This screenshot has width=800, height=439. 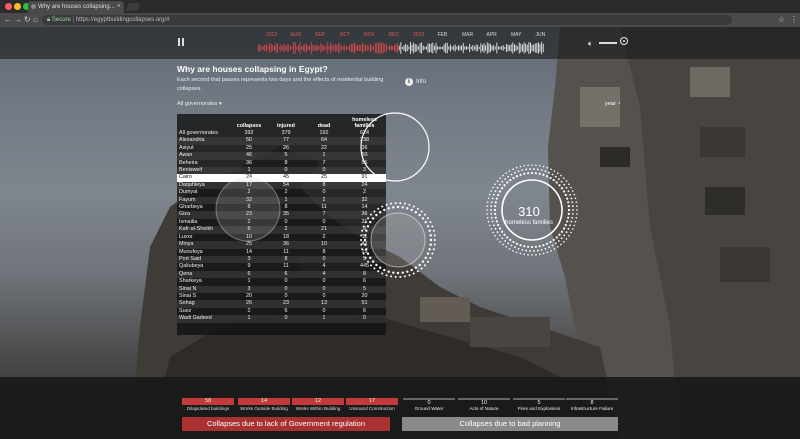 What do you see at coordinates (510, 424) in the screenshot?
I see `planning-button: Collapses due to bad planning` at bounding box center [510, 424].